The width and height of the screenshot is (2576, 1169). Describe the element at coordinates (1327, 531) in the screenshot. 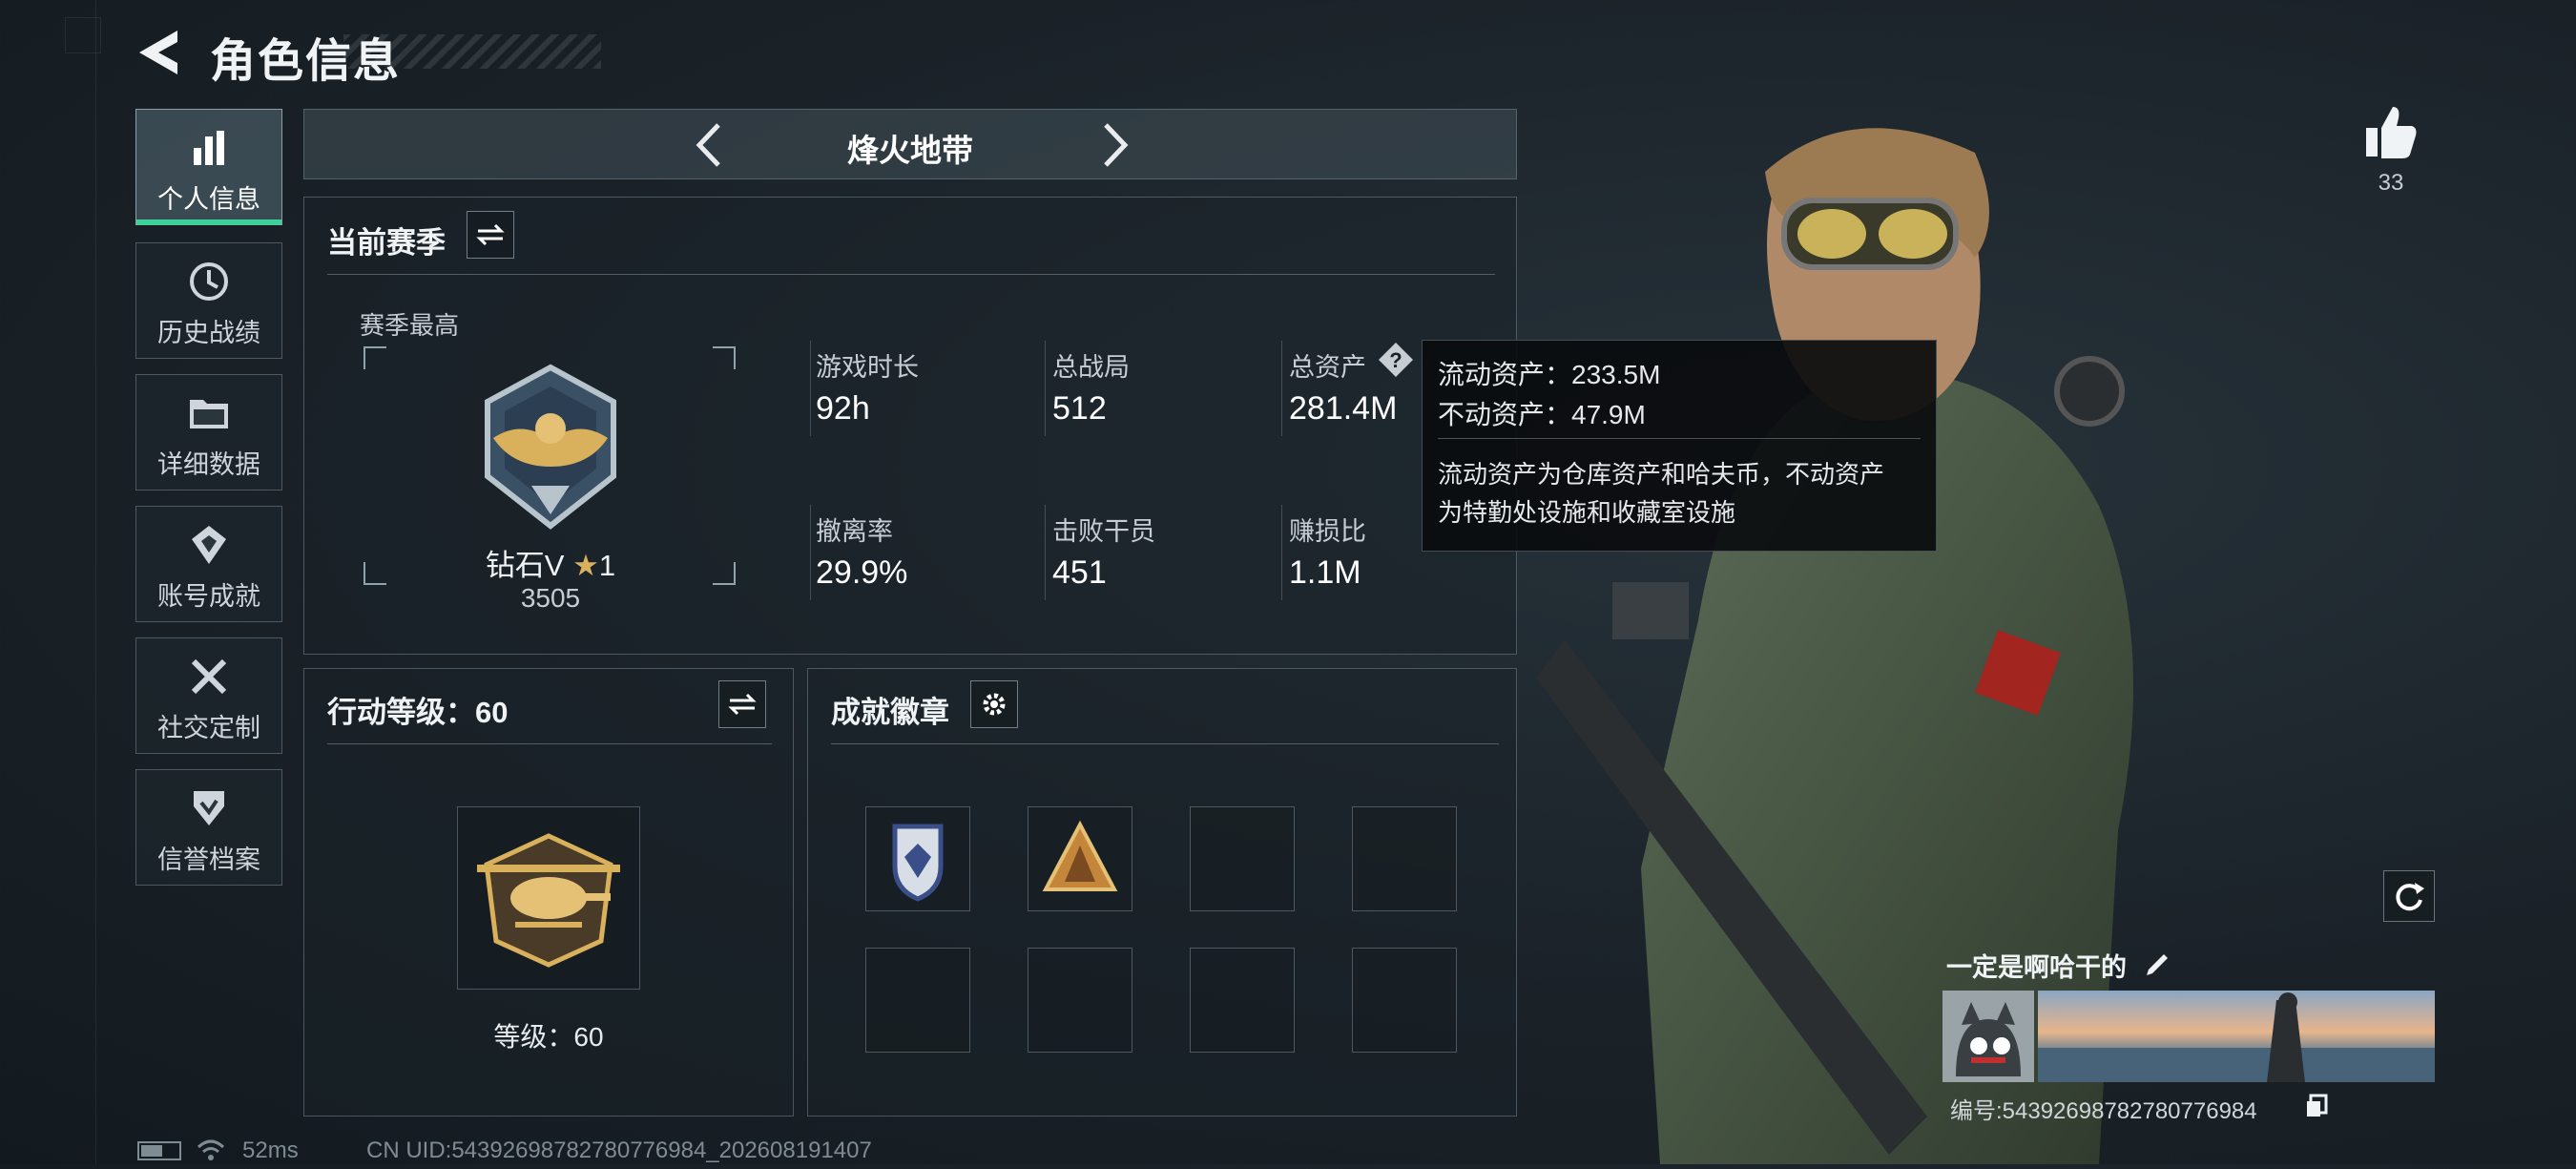

I see `stat-label-profit-ratio: 赚损比` at that location.